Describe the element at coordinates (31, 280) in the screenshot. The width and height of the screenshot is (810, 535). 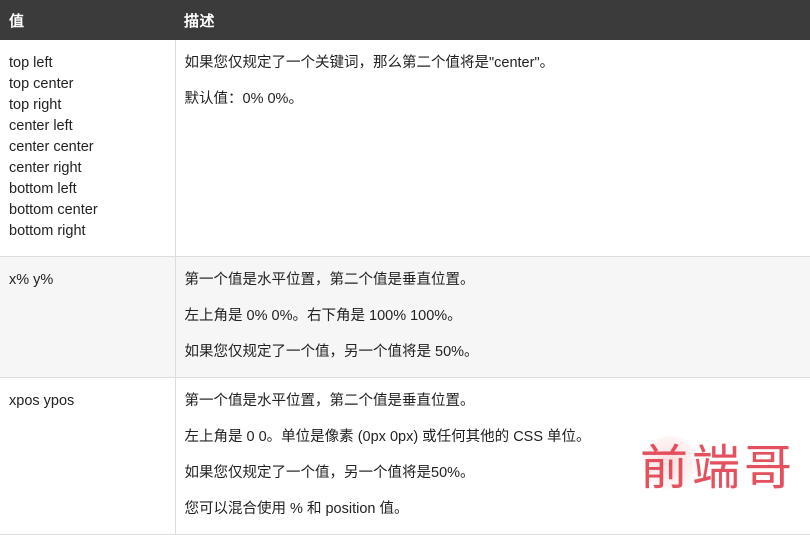
I see `value-keyword: x% y%` at that location.